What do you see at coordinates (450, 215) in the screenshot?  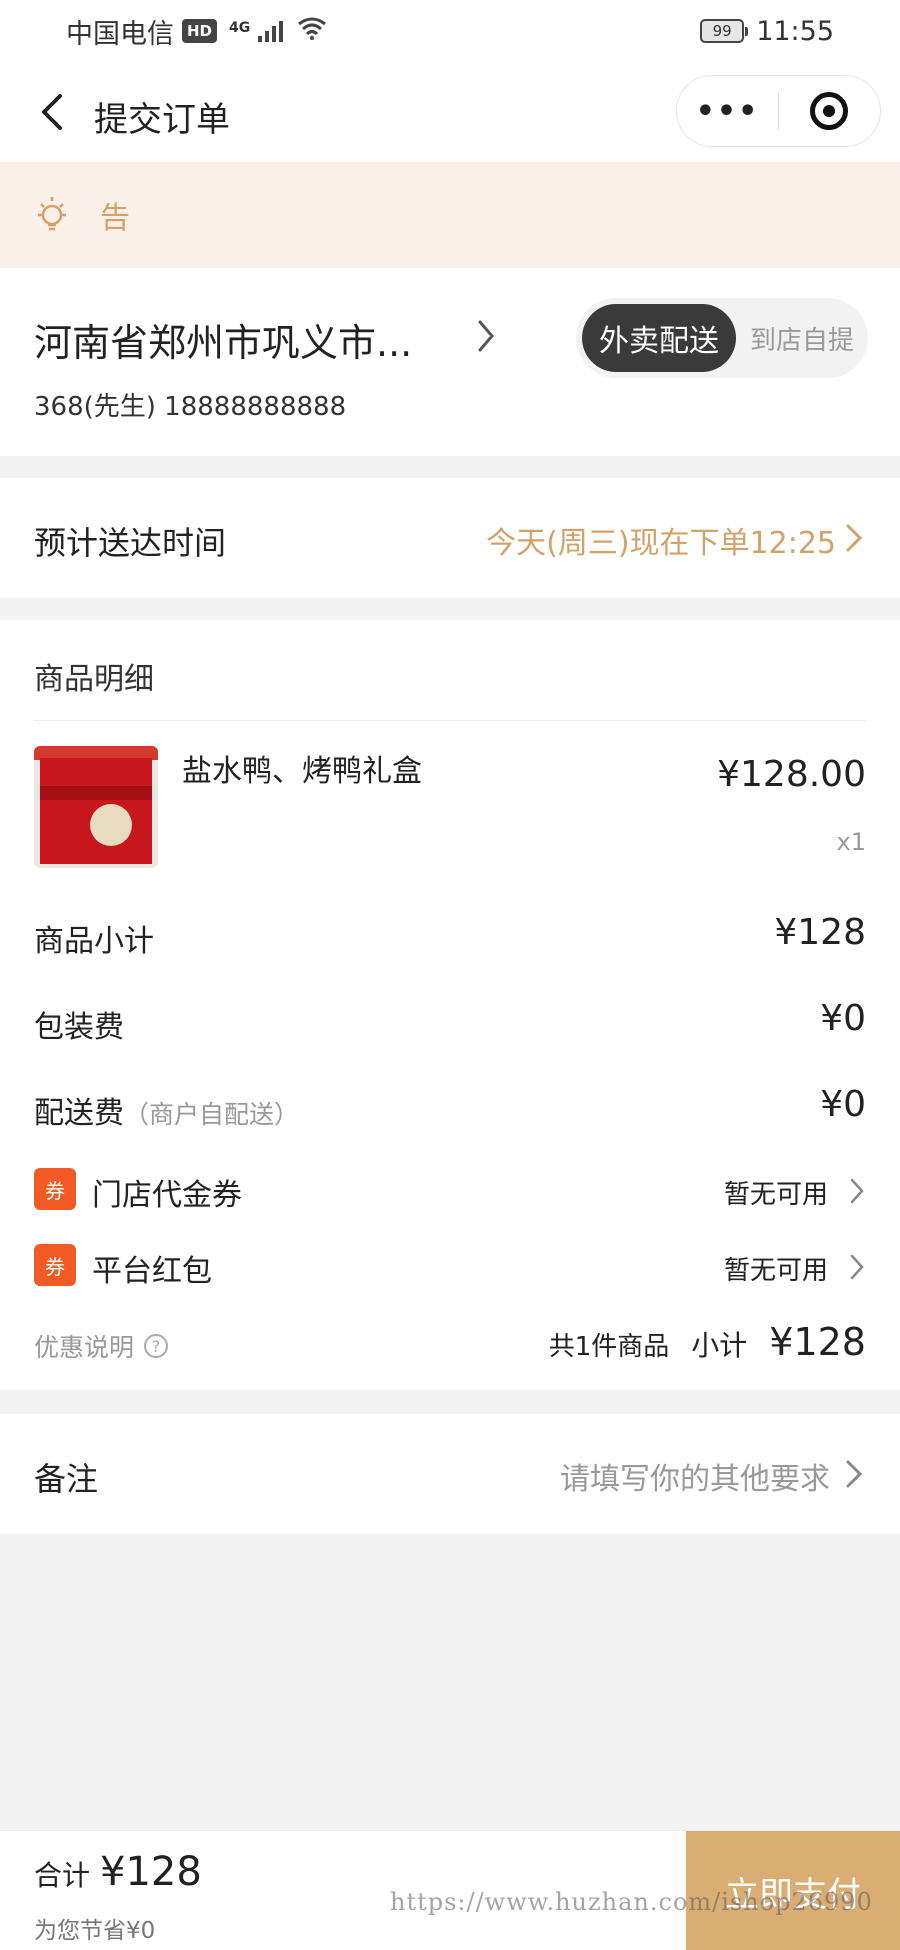 I see `notice-bar: 告` at bounding box center [450, 215].